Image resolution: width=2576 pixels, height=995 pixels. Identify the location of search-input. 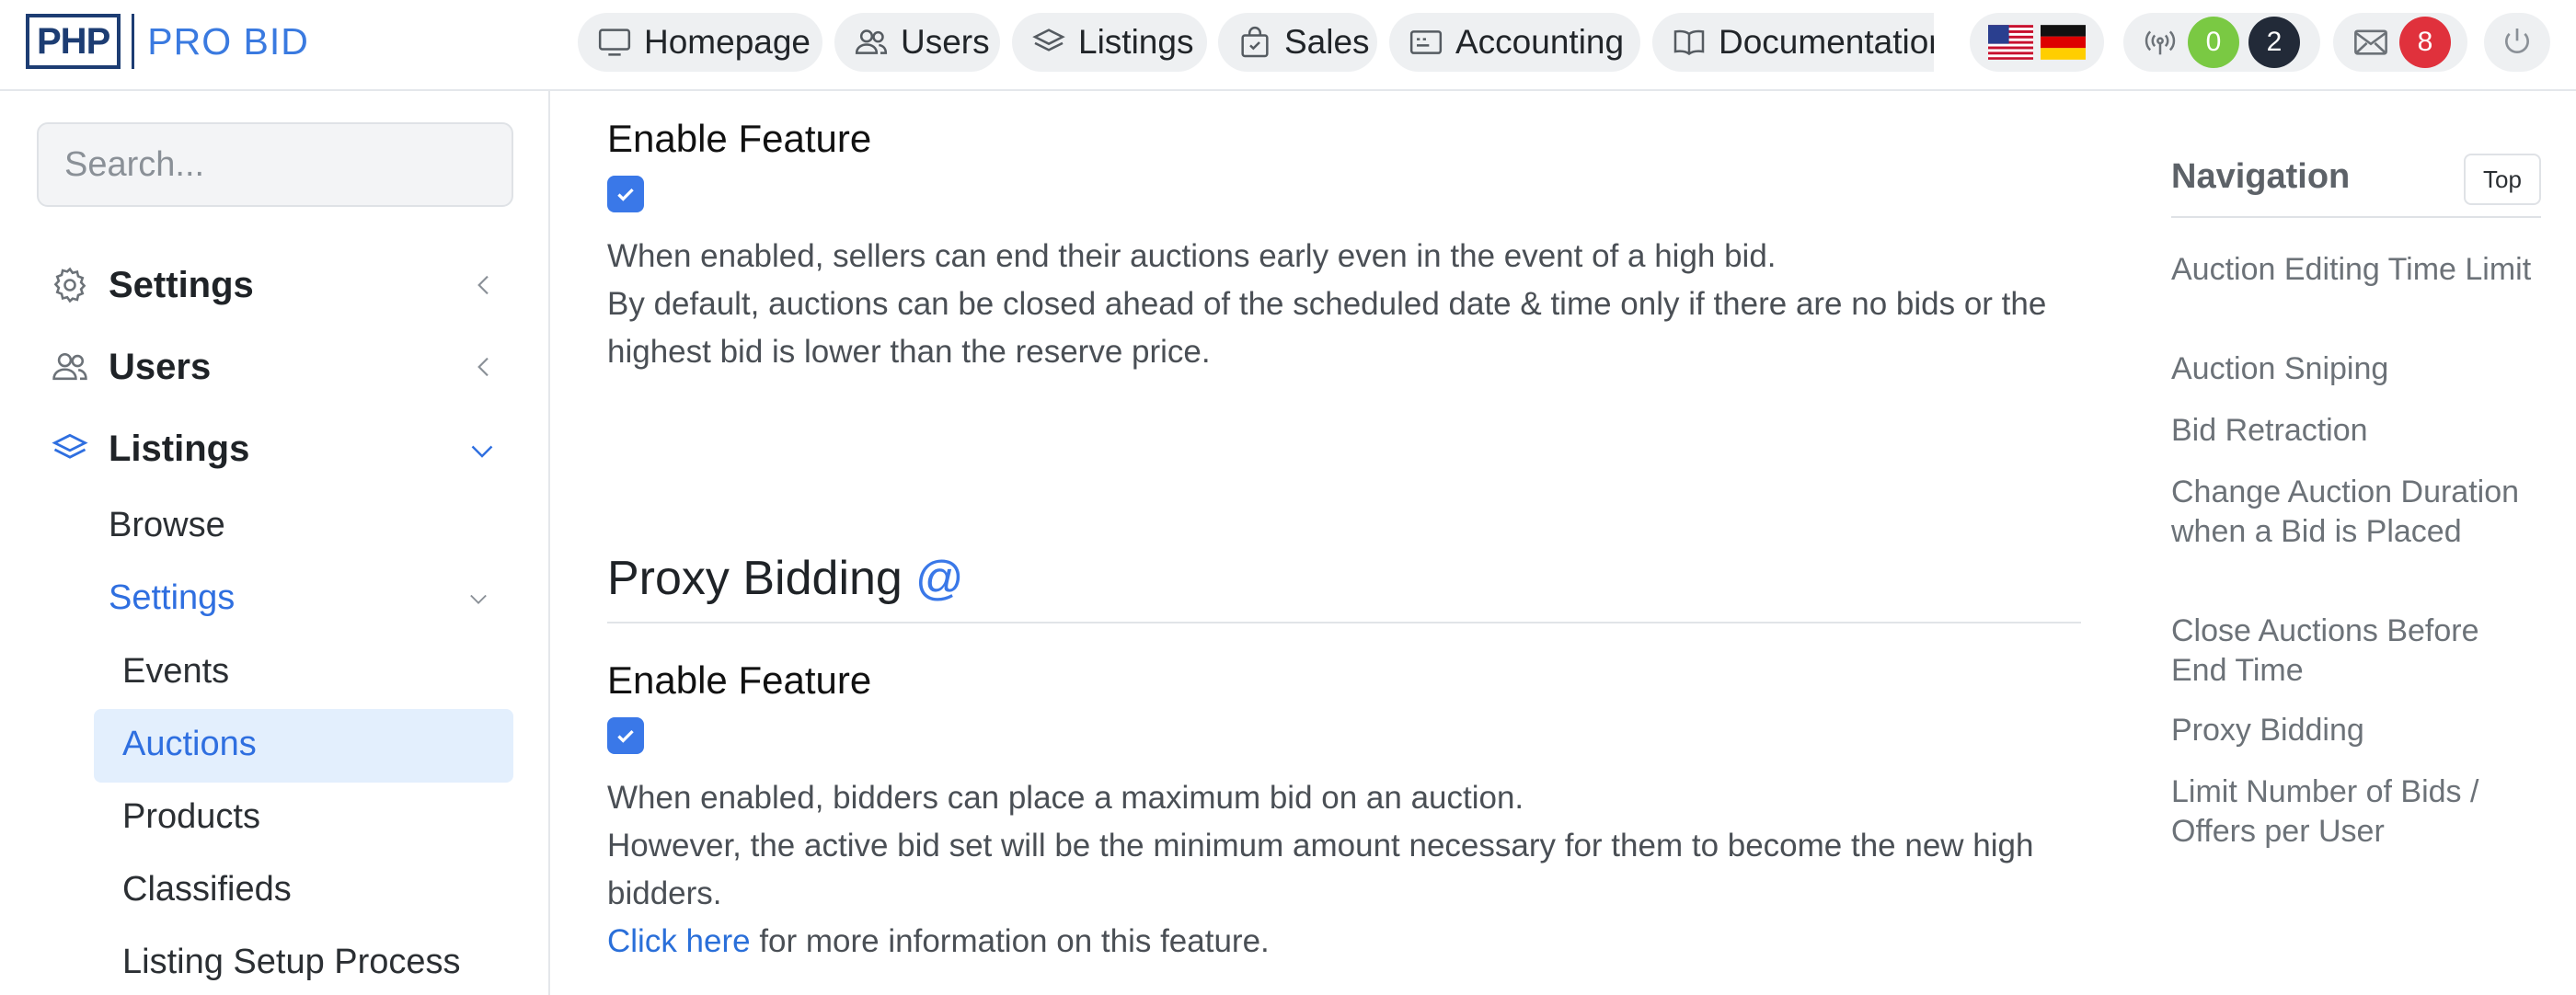
(289, 164).